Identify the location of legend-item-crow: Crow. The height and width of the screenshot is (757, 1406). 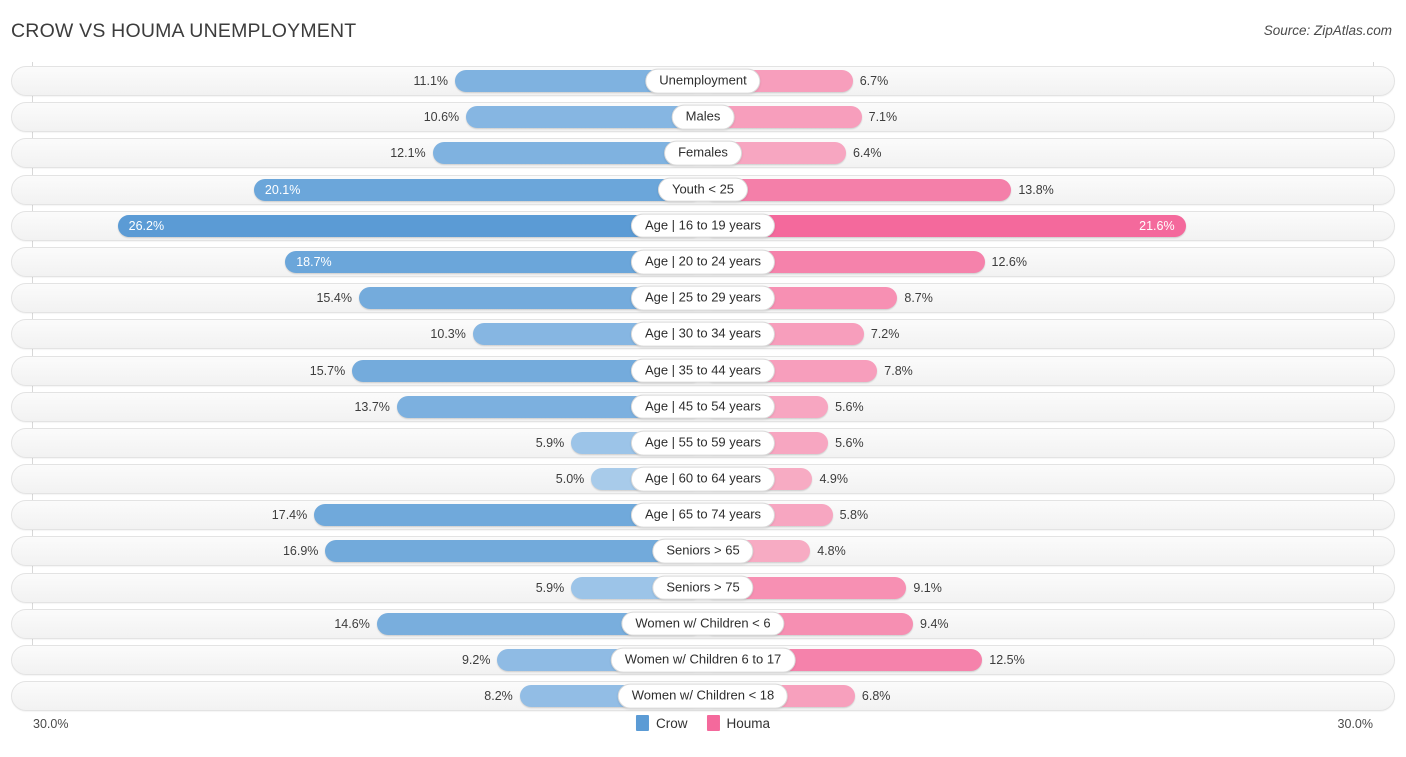
(661, 723).